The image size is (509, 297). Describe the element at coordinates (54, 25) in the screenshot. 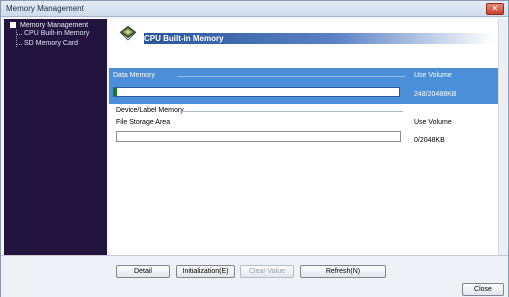

I see `tree-root-label: Memory Management` at that location.